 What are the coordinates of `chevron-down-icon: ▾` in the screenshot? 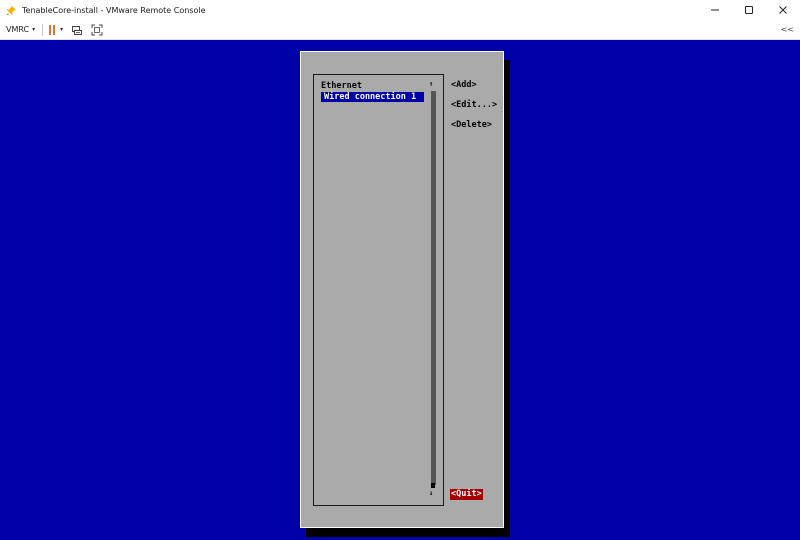 It's located at (34, 29).